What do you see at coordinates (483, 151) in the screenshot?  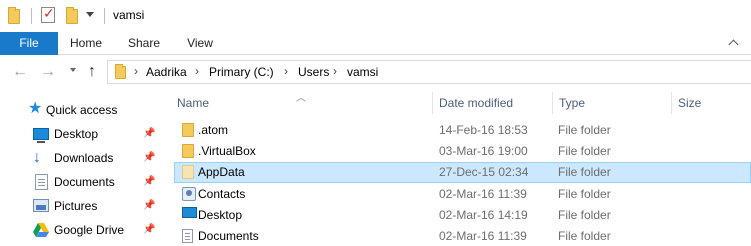 I see `file-date: 03-Mar-16 19:00` at bounding box center [483, 151].